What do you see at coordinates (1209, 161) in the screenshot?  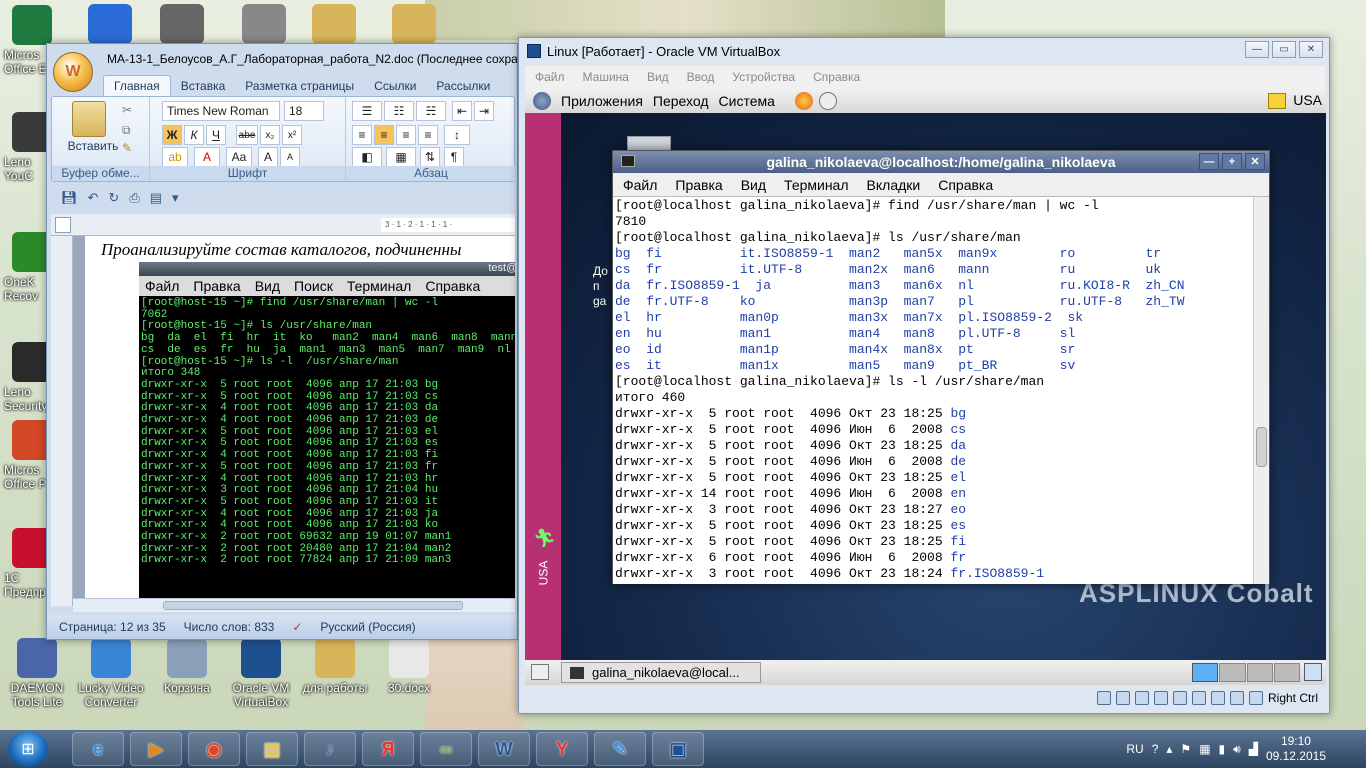 I see `terminal-minimize-button: —` at bounding box center [1209, 161].